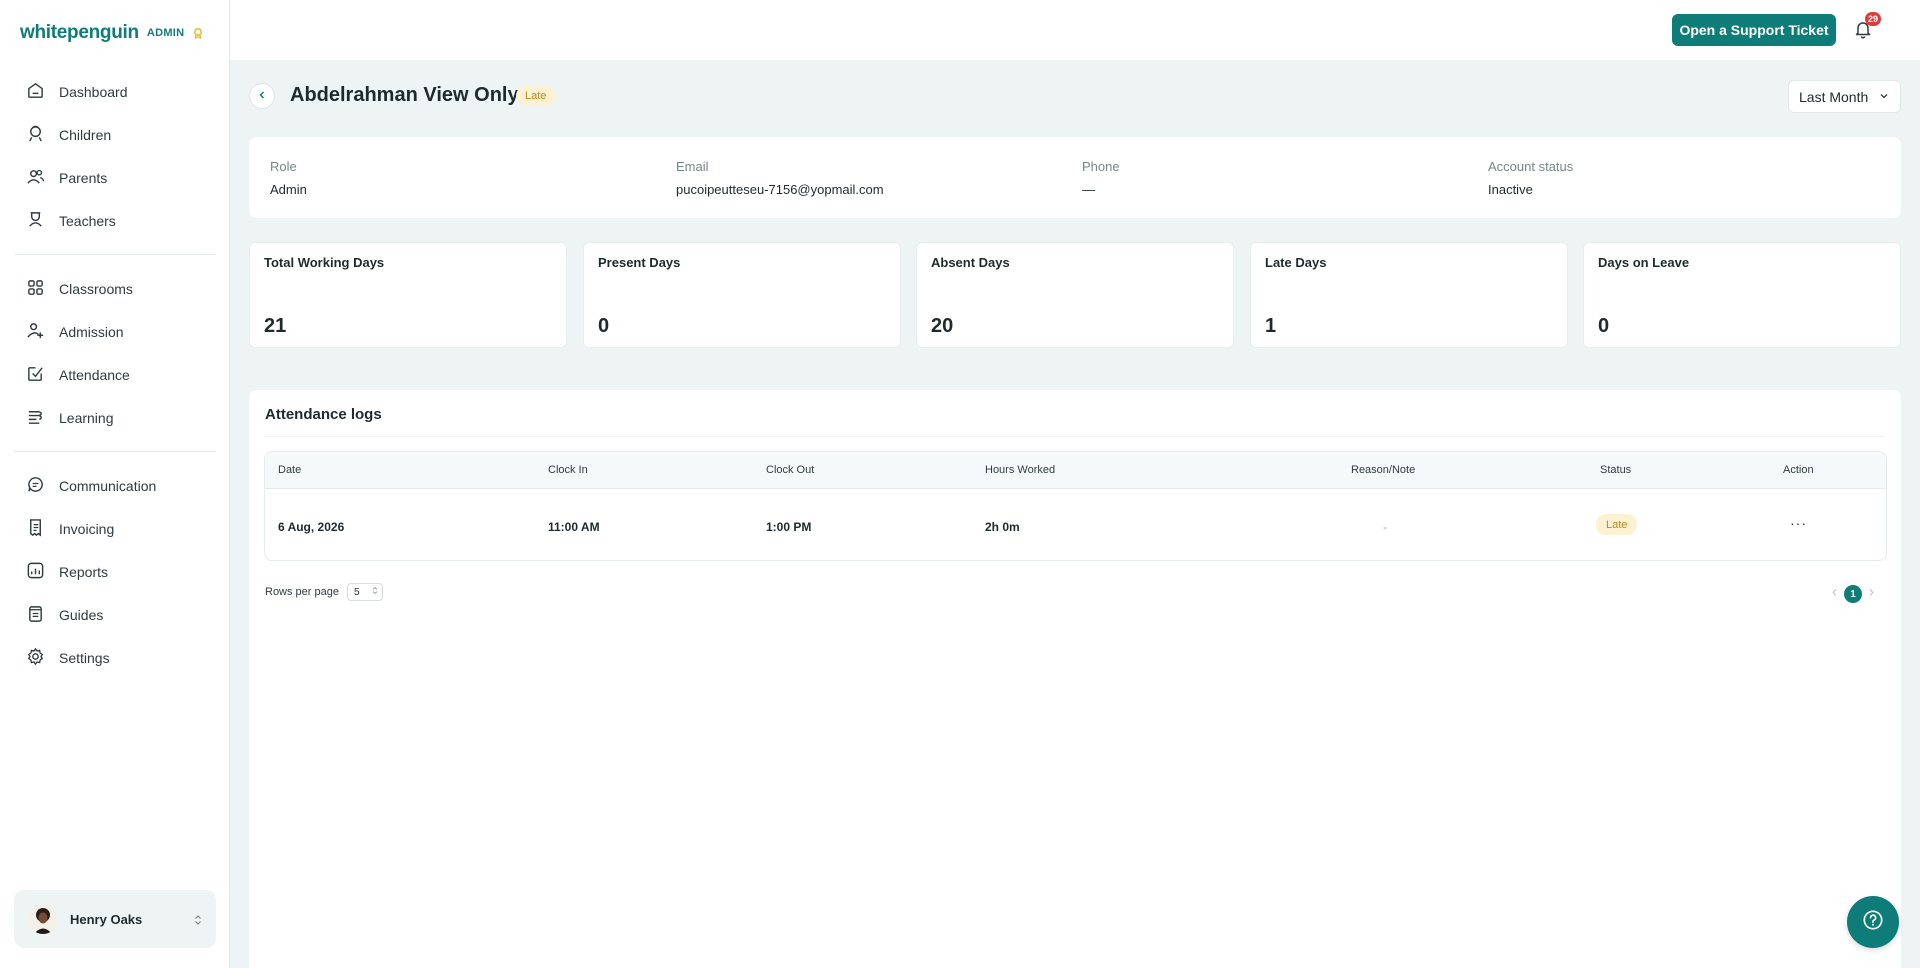 The image size is (1920, 968). I want to click on sidebar-item-guides: Guides, so click(115, 614).